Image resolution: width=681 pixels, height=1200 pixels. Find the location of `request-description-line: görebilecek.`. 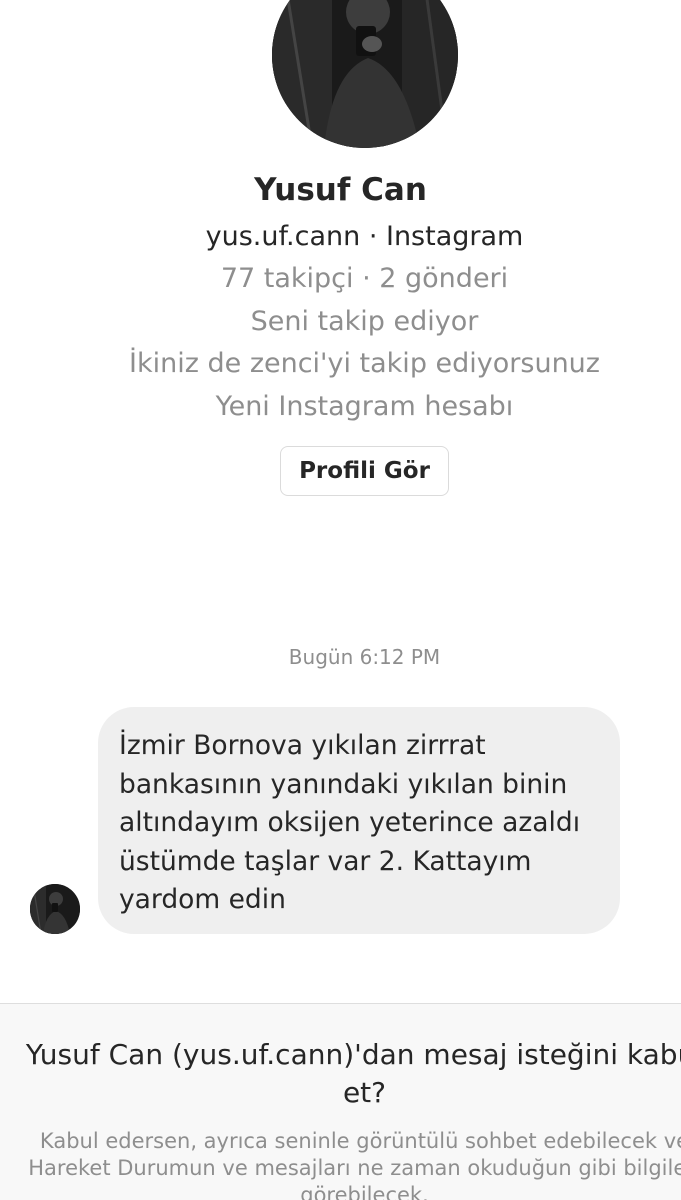

request-description-line: görebilecek. is located at coordinates (364, 1191).